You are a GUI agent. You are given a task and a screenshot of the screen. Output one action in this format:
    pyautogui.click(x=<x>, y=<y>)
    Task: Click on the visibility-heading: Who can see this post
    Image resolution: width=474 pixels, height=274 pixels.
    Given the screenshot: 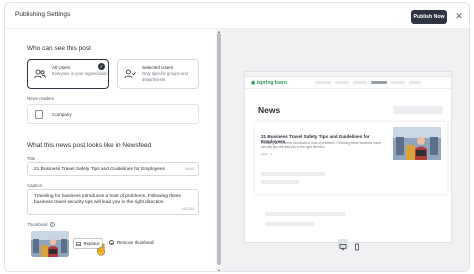 What is the action you would take?
    pyautogui.click(x=59, y=48)
    